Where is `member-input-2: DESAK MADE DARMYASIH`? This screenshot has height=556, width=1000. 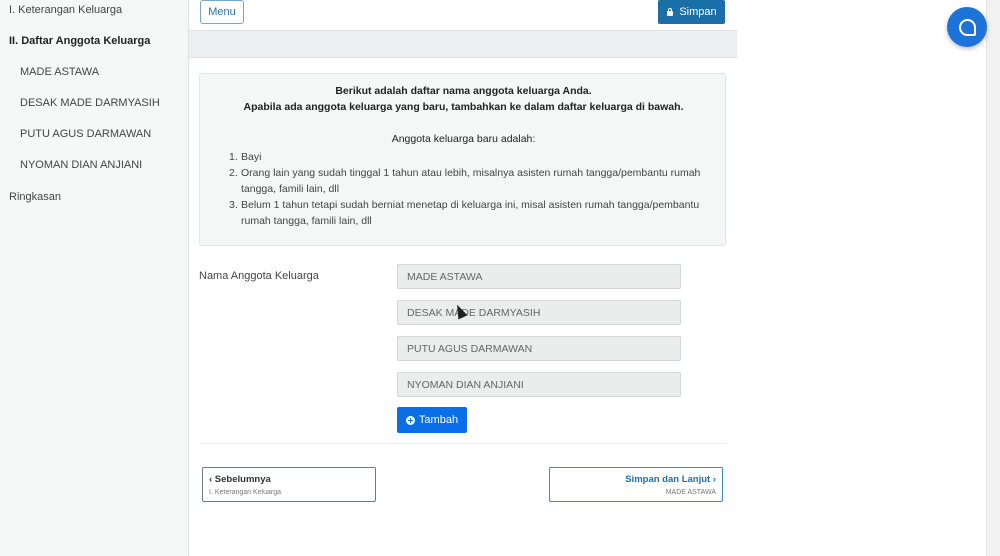 member-input-2: DESAK MADE DARMYASIH is located at coordinates (539, 312).